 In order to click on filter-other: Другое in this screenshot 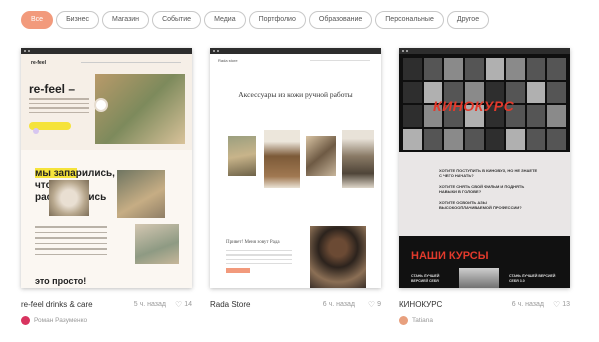, I will do `click(468, 20)`.